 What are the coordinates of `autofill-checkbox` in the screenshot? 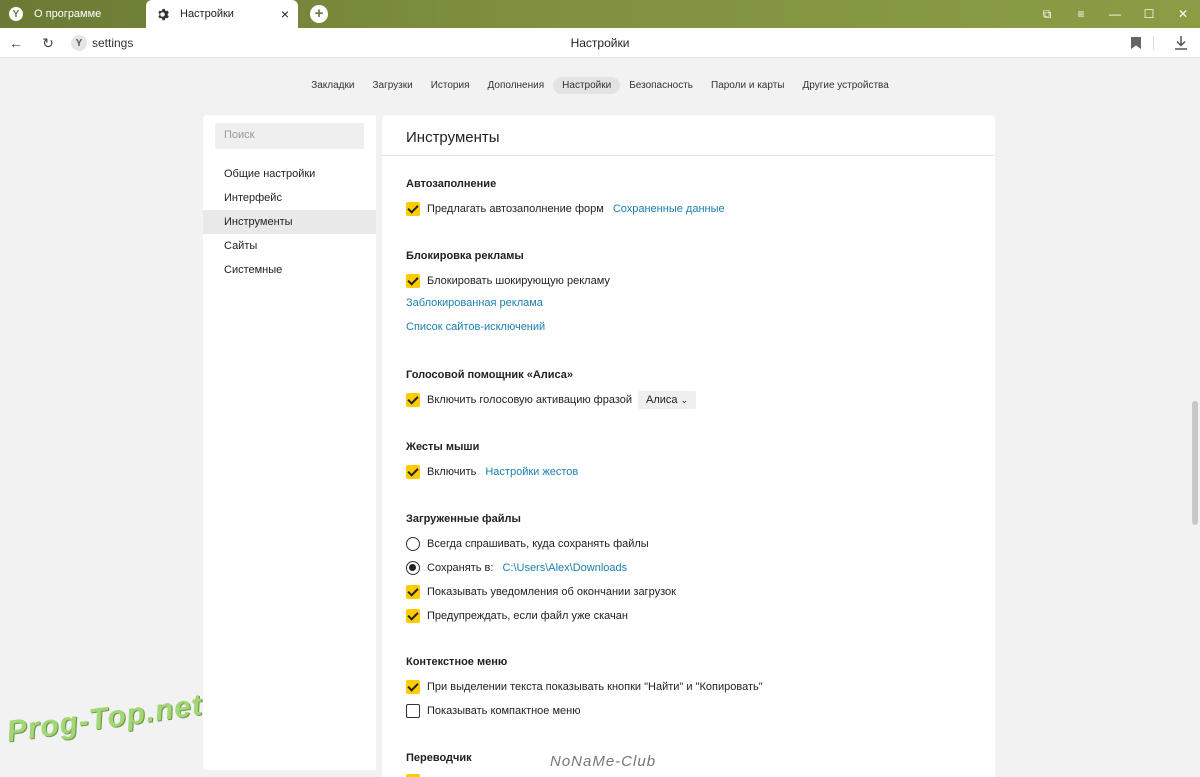 It's located at (413, 209).